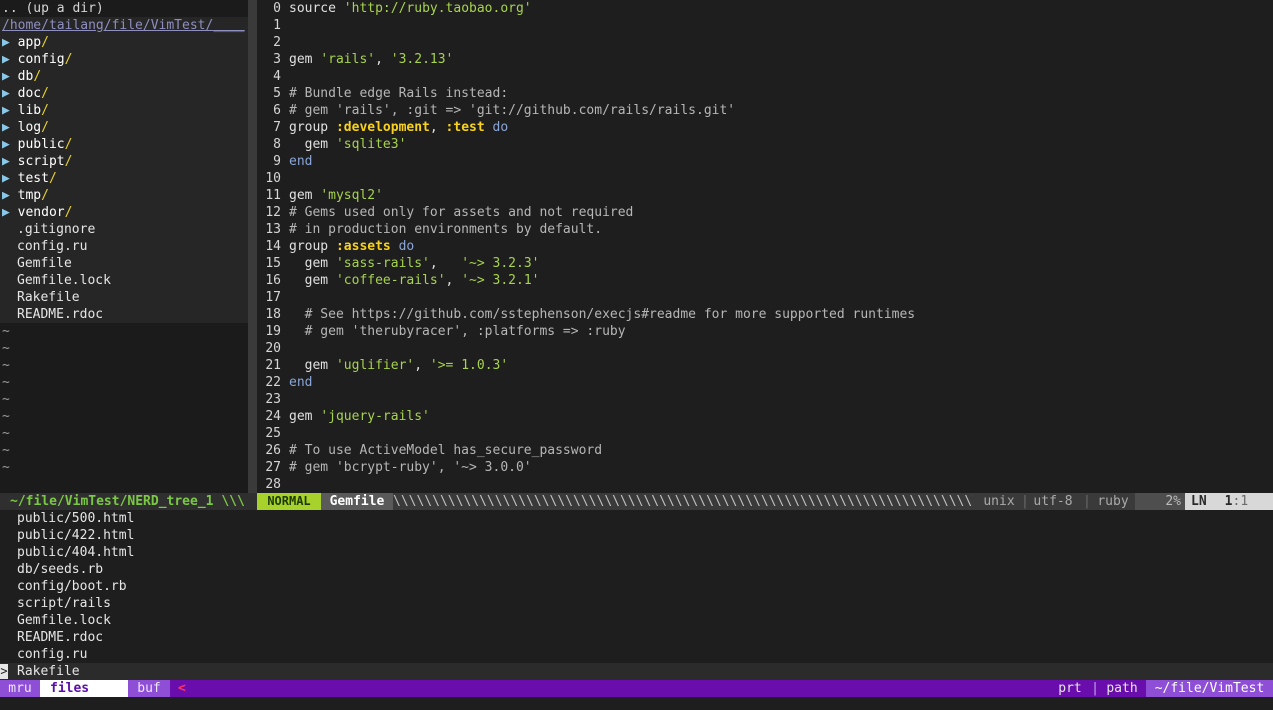 The height and width of the screenshot is (710, 1273). I want to click on file-name: Rakefile, so click(48, 297).